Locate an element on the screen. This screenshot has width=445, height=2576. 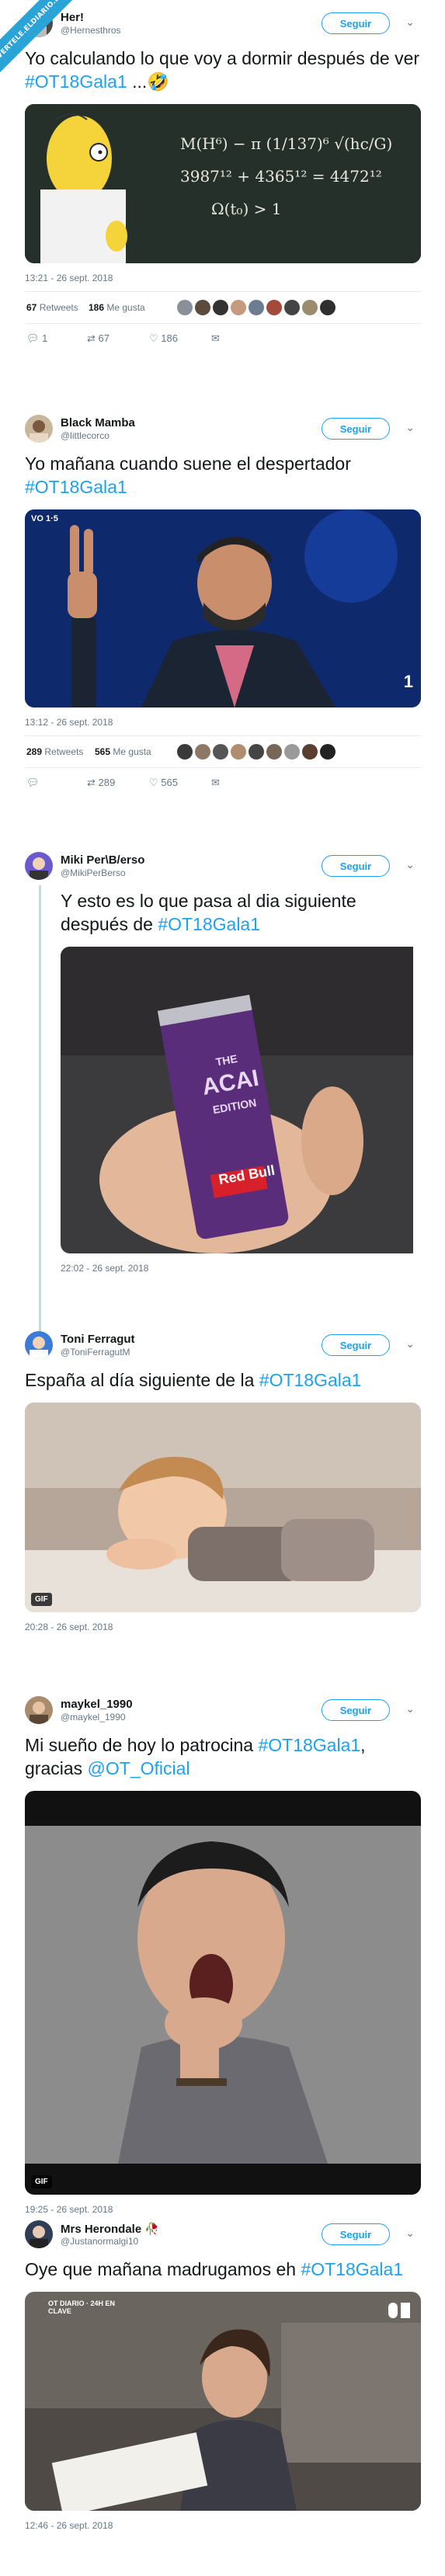
like-icon: ♡ 565 is located at coordinates (164, 783).